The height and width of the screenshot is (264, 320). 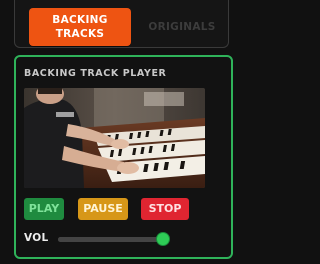 What do you see at coordinates (80, 27) in the screenshot?
I see `tab-backing-tracks: BACKING TRACKS` at bounding box center [80, 27].